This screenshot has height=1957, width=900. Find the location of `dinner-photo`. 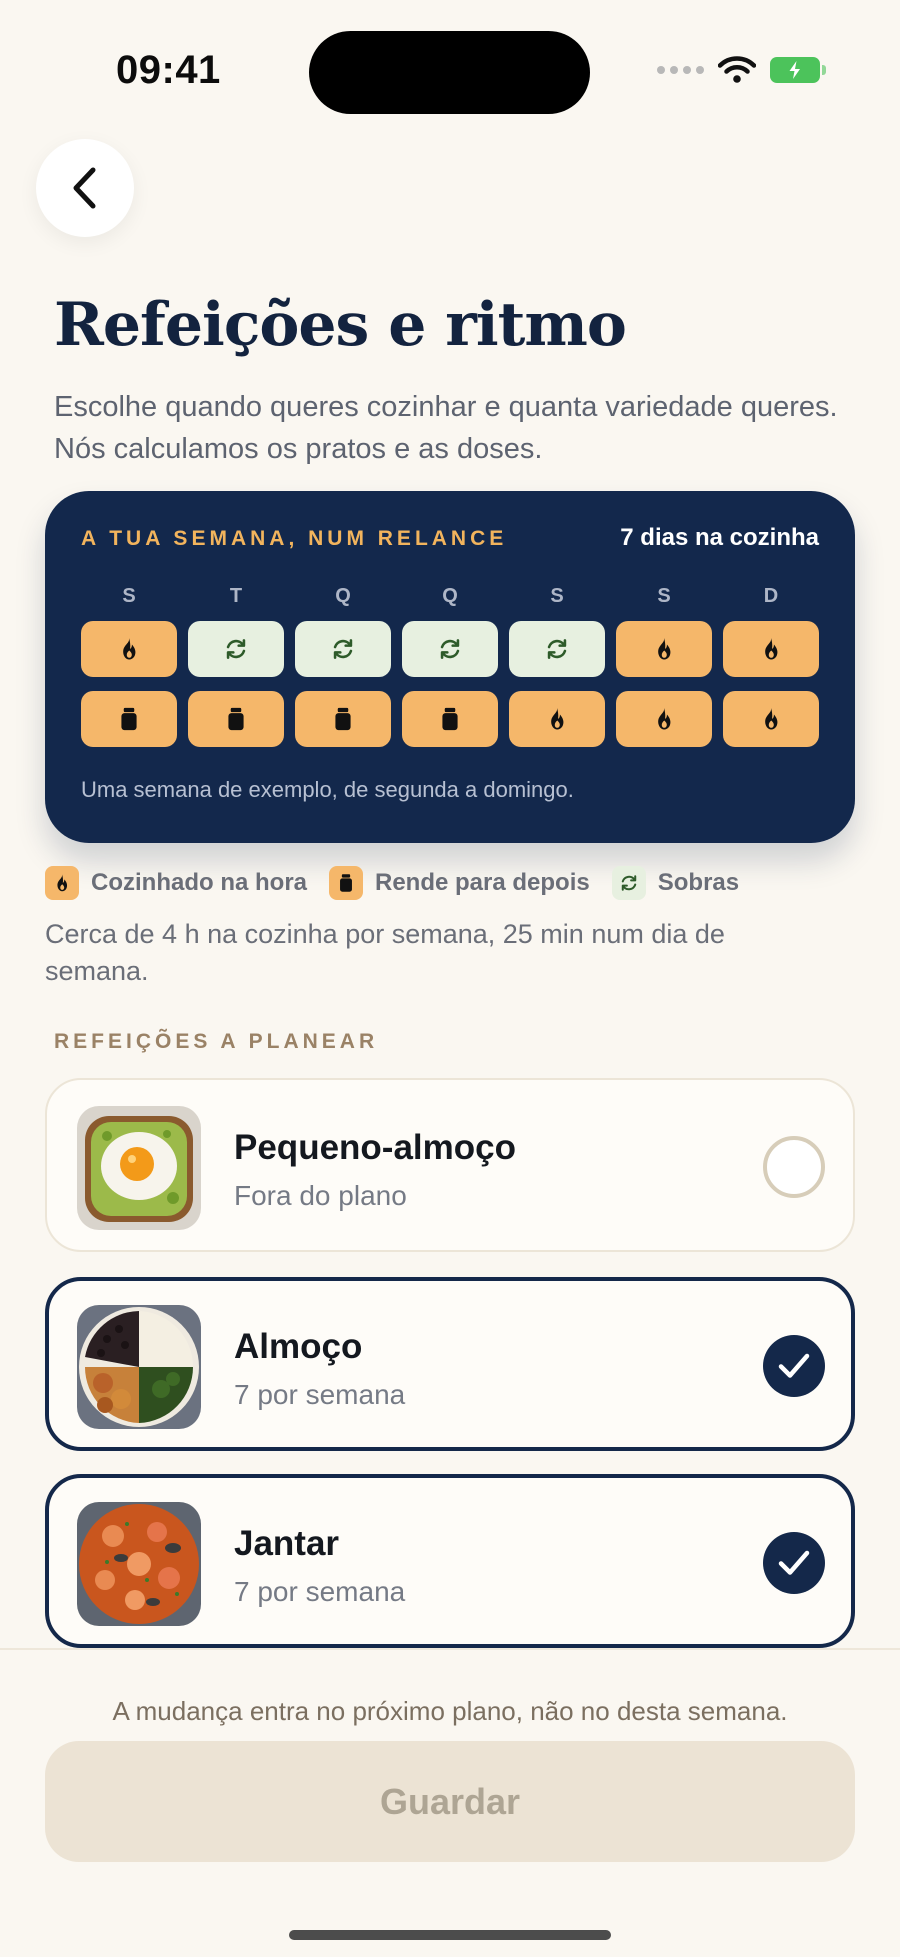

dinner-photo is located at coordinates (139, 1564).